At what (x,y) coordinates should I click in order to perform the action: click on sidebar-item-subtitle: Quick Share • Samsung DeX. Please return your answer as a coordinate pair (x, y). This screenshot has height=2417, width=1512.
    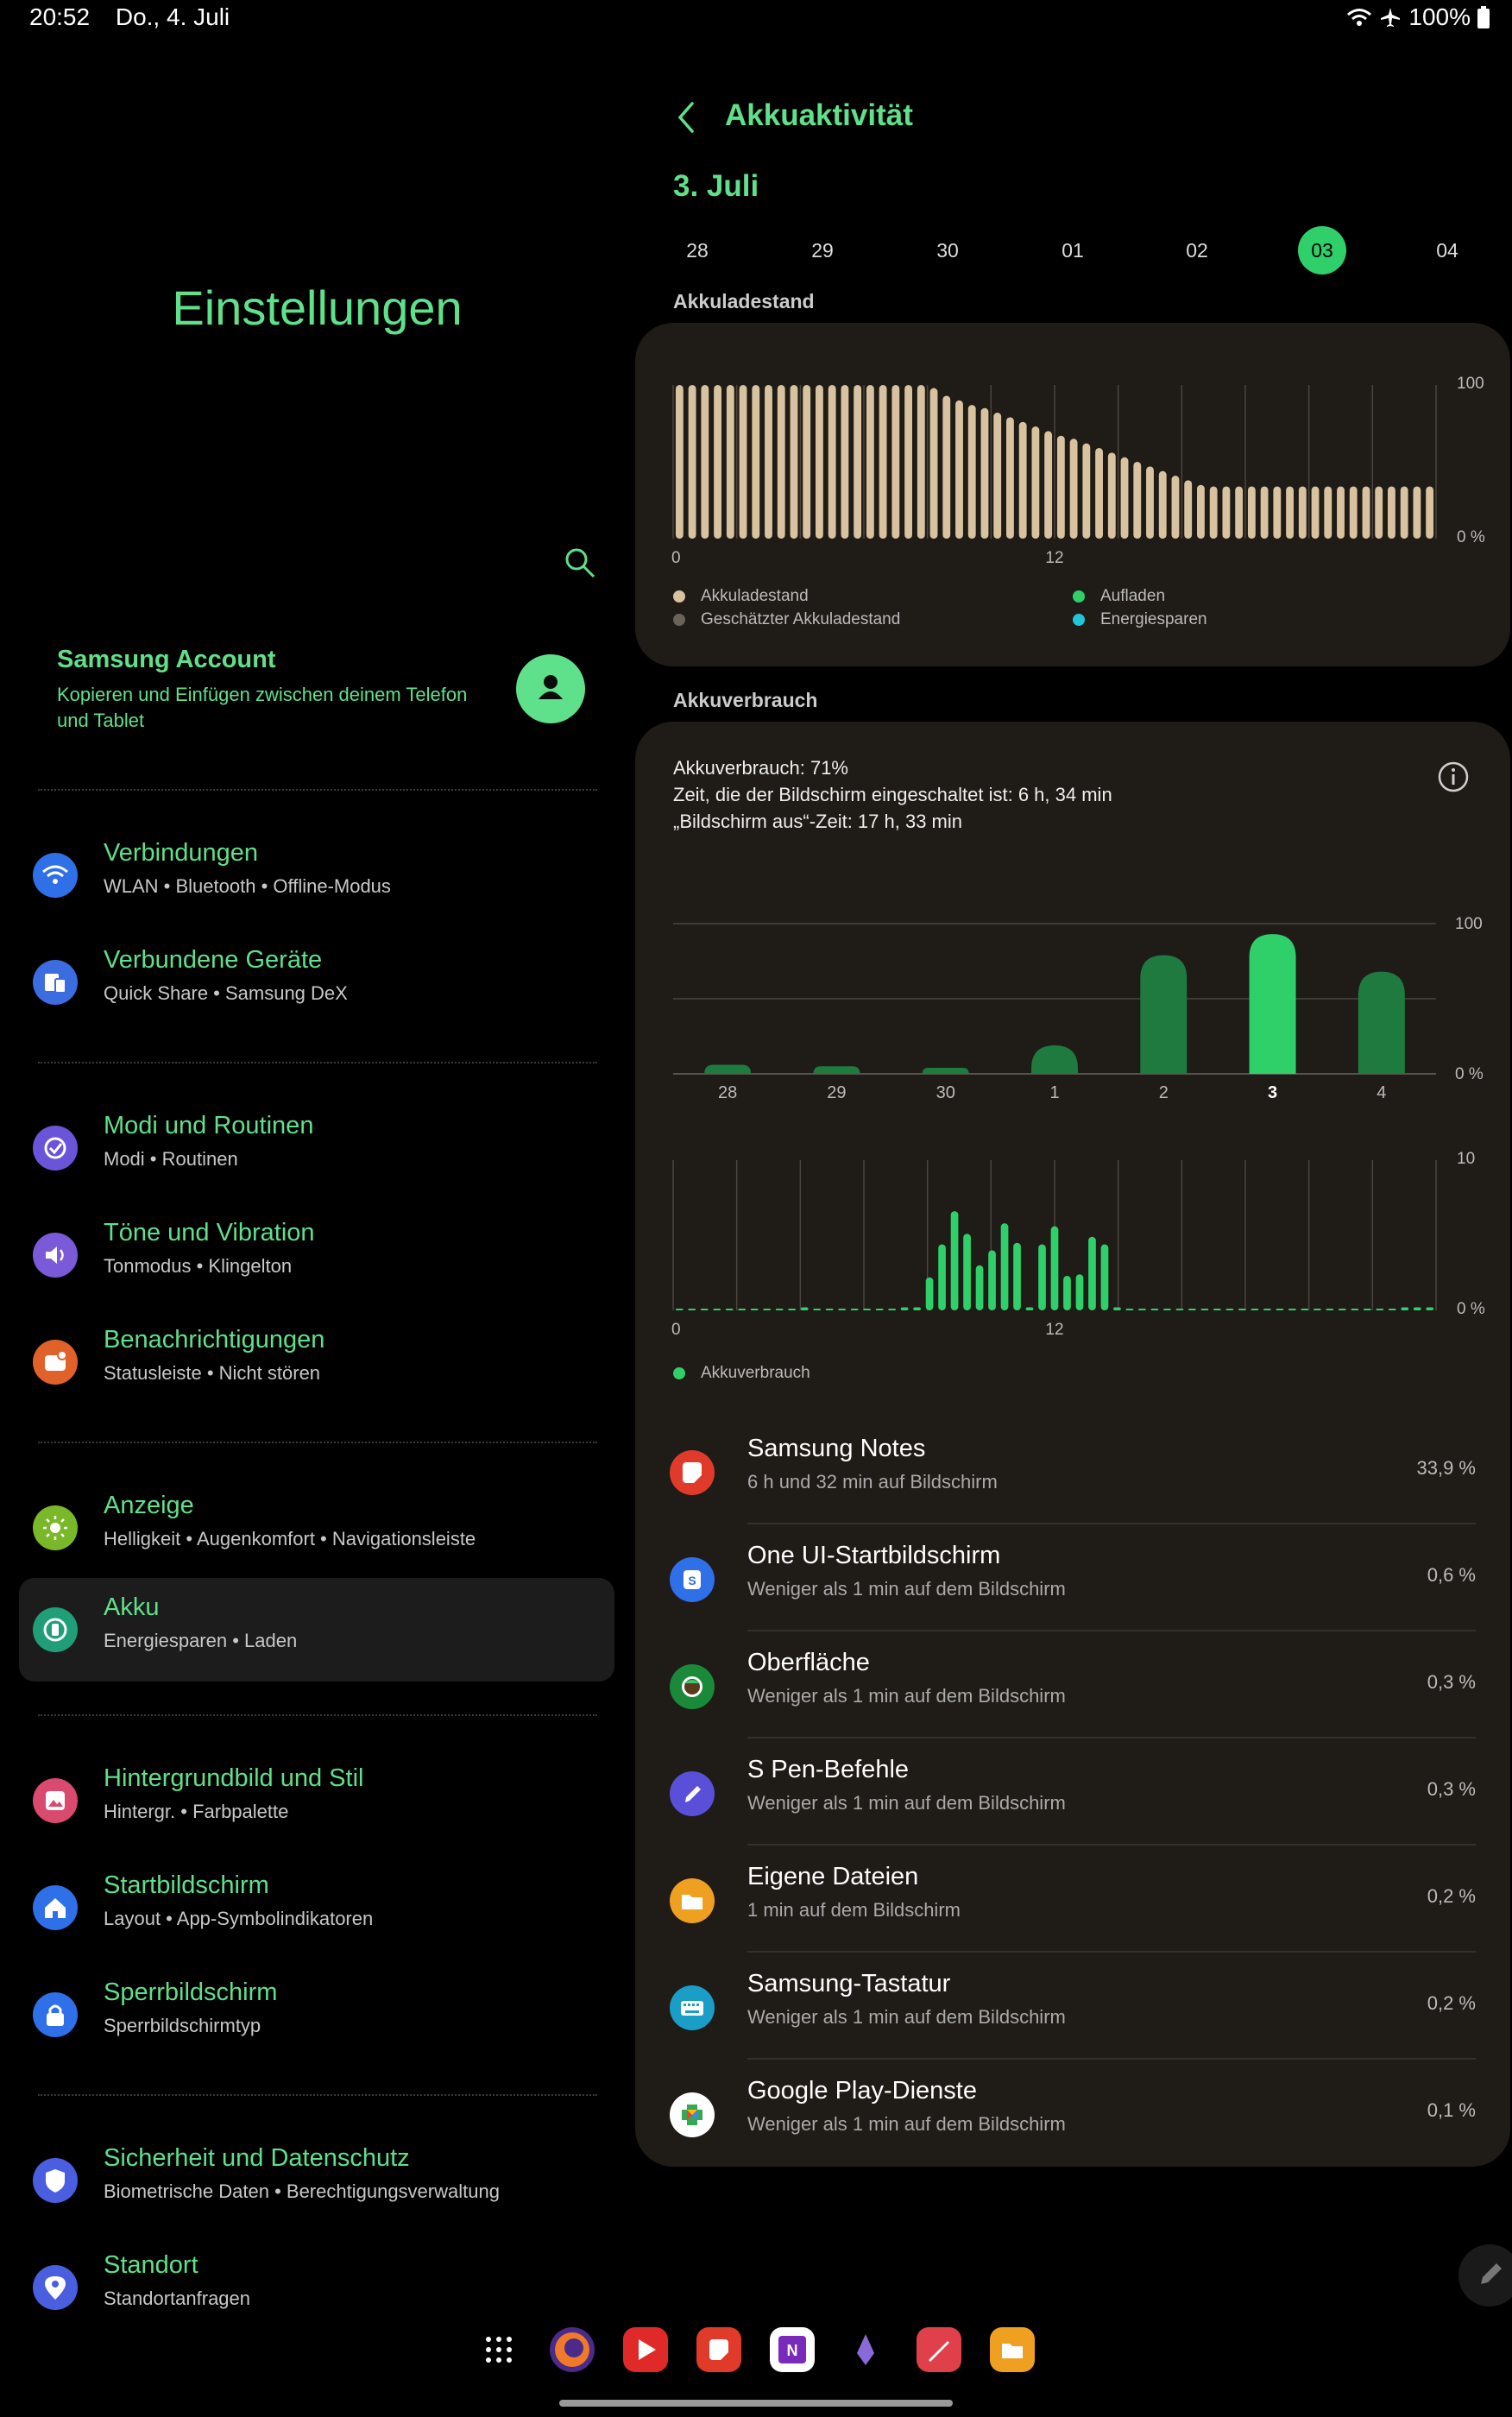
    Looking at the image, I should click on (226, 993).